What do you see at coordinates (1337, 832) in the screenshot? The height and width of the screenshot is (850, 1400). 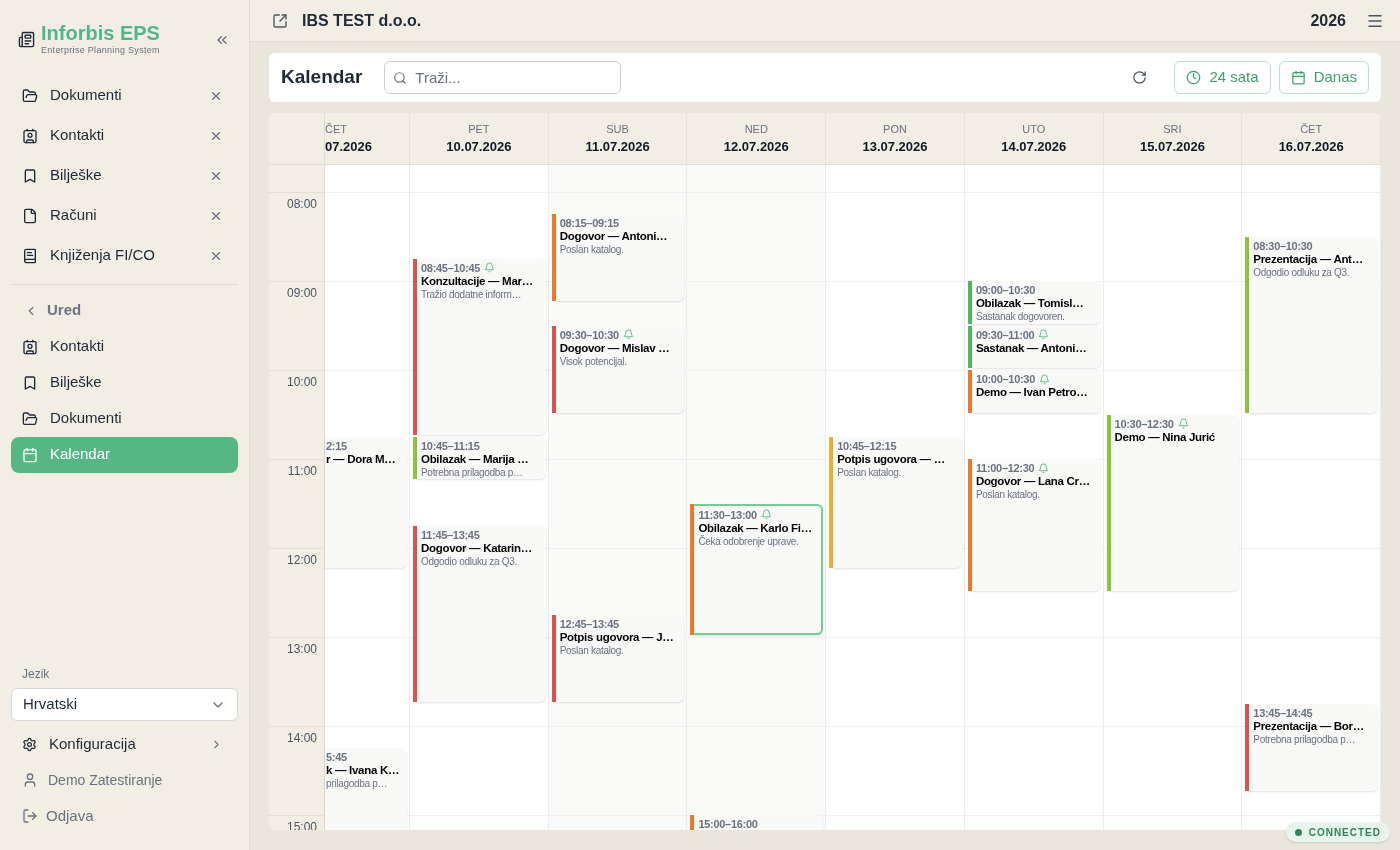 I see `connection-status: CONNECTED` at bounding box center [1337, 832].